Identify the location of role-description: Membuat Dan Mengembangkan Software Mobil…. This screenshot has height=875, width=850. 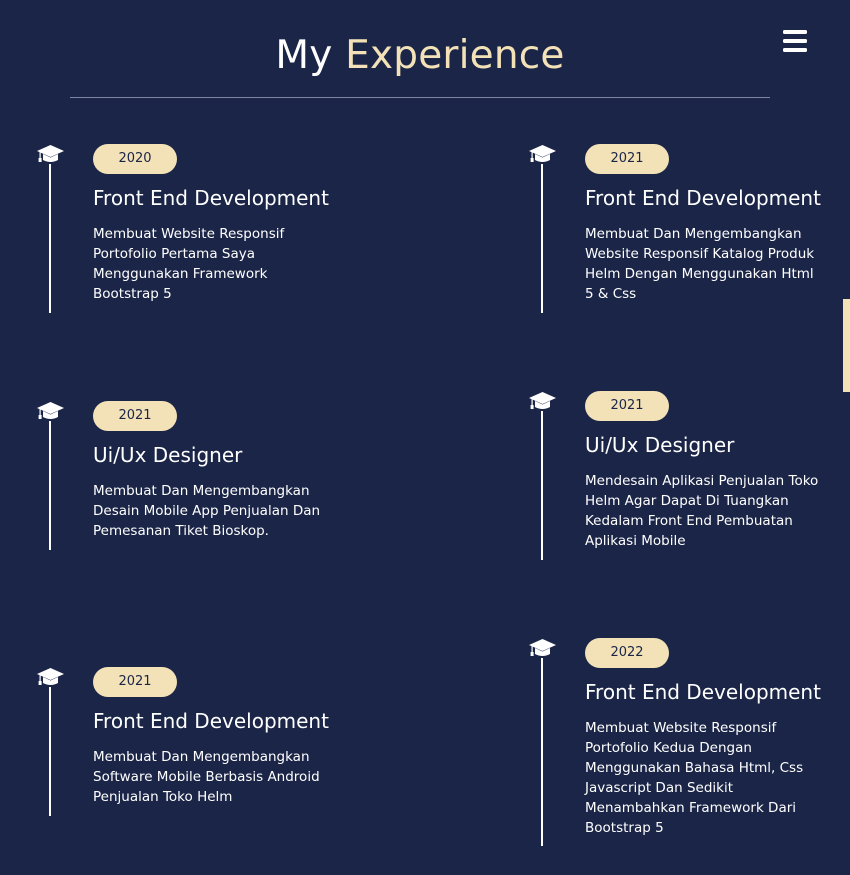
(206, 777).